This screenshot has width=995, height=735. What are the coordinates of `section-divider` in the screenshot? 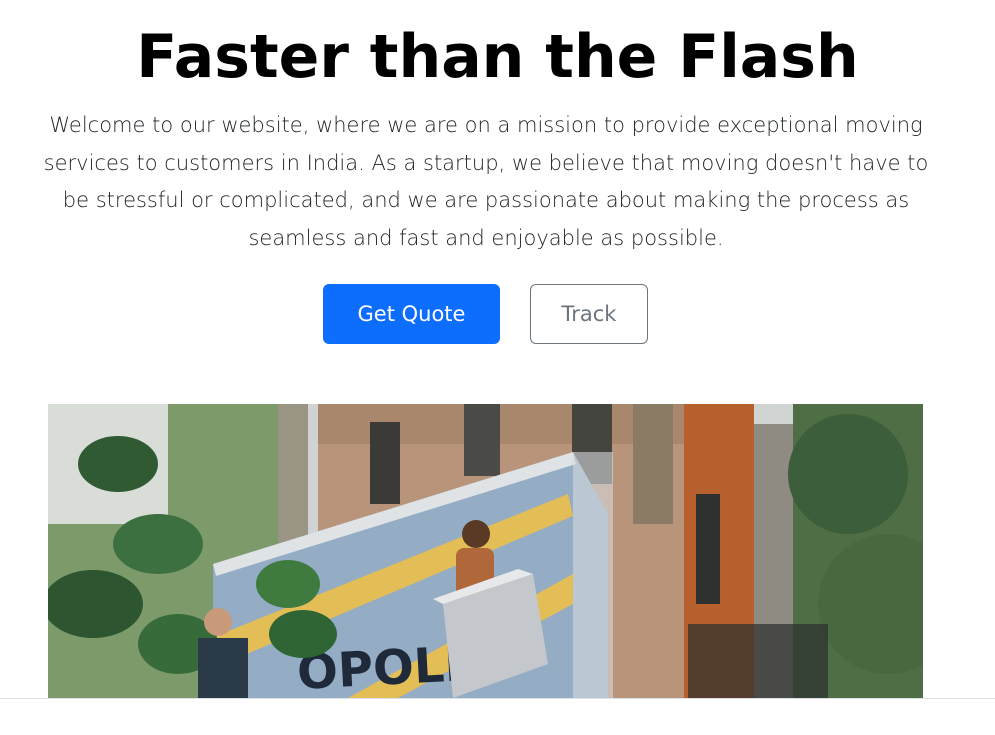 It's located at (497, 698).